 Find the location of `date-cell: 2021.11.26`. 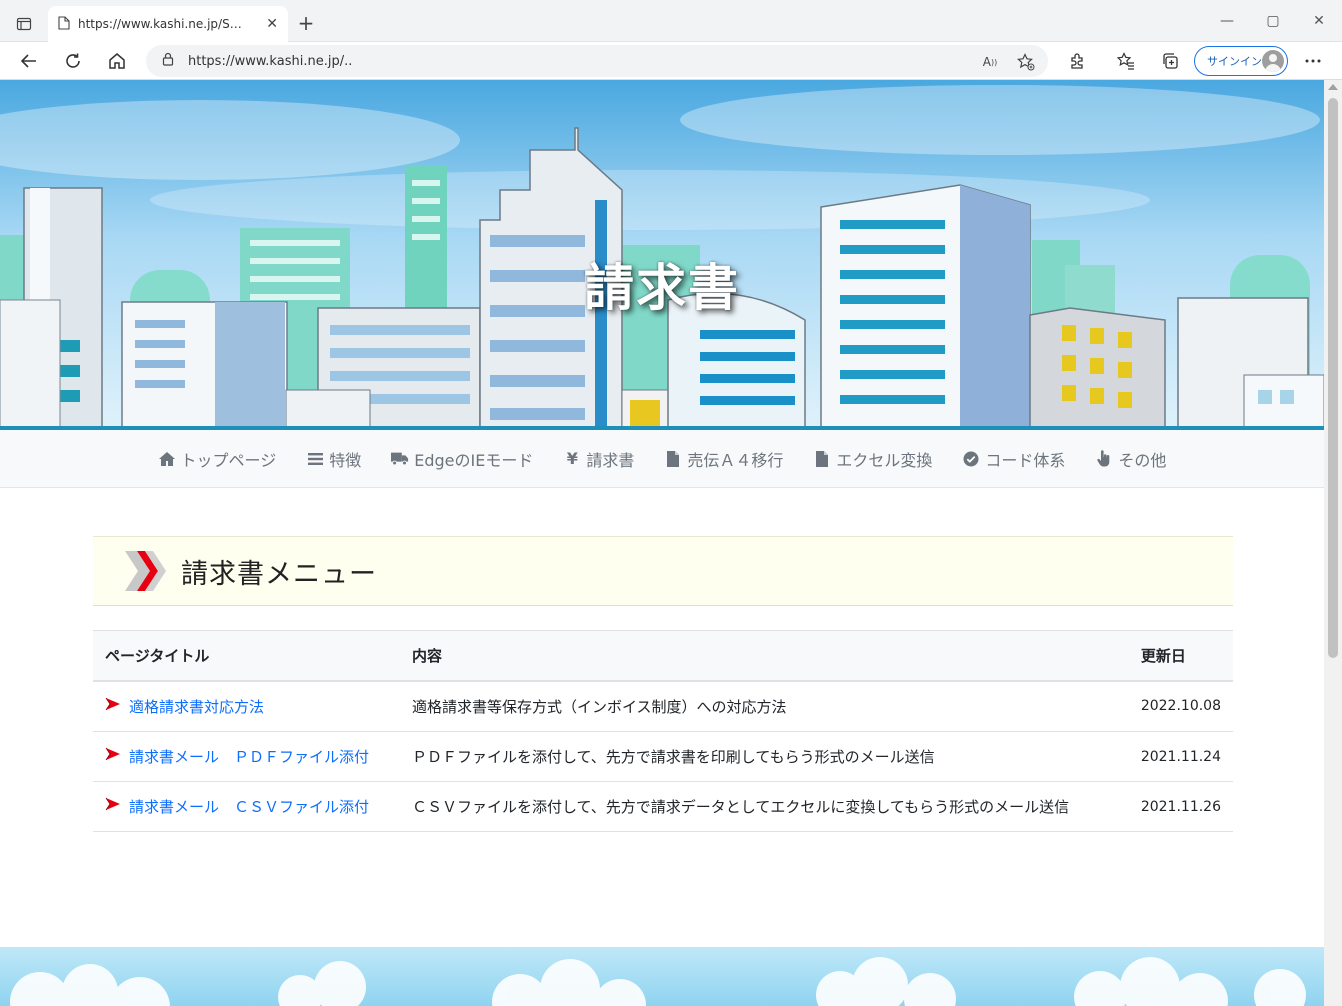

date-cell: 2021.11.26 is located at coordinates (1180, 806).